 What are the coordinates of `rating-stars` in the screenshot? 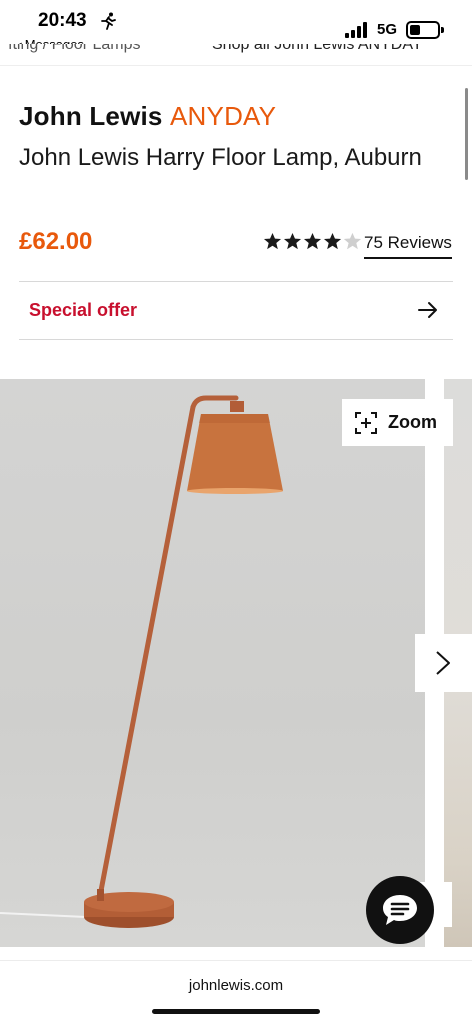 It's located at (312, 241).